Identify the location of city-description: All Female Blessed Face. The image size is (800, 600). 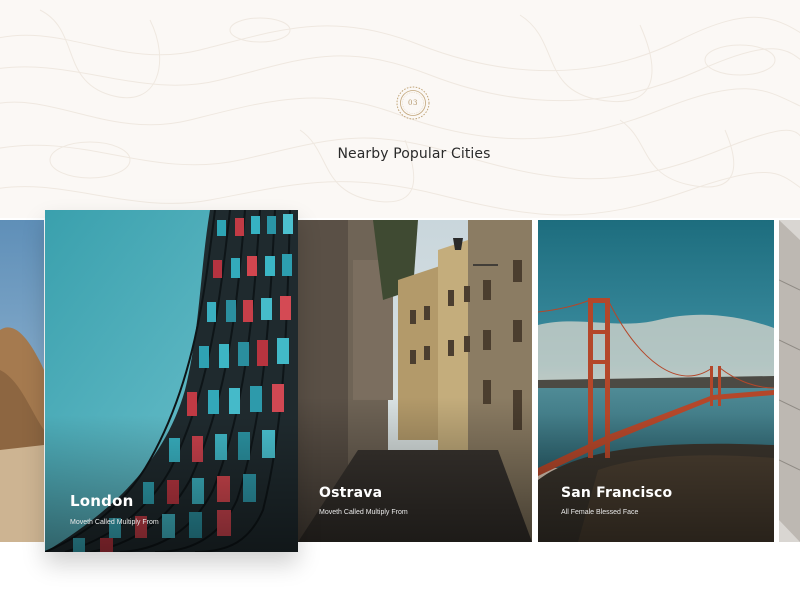
(600, 512).